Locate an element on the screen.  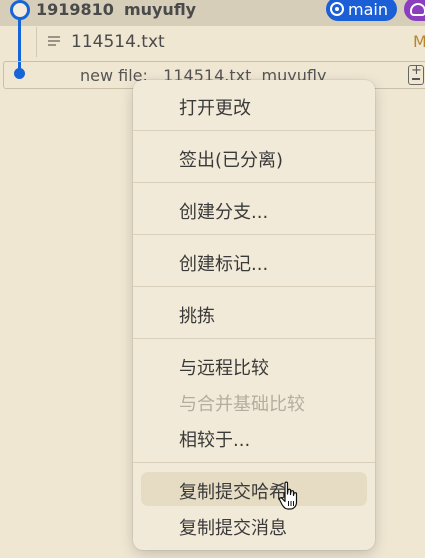
add-file-icon is located at coordinates (416, 74).